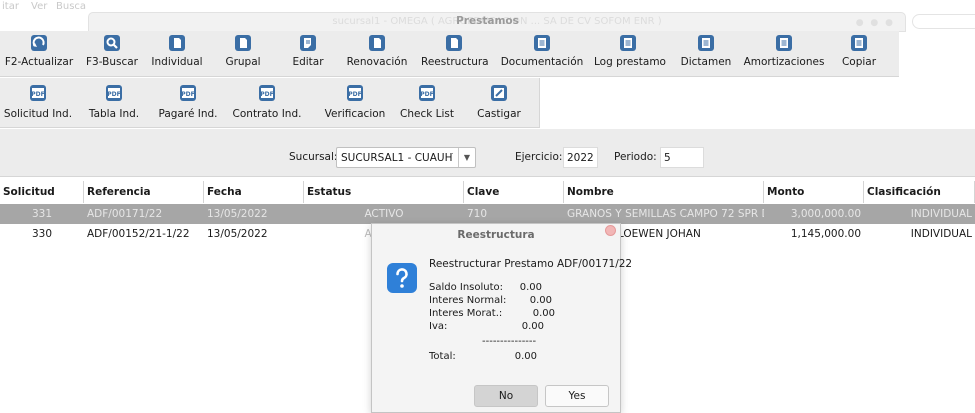 The image size is (975, 413). I want to click on cell-nombre: GRANOS Y SEMILLAS CAMPO 72 SPR DE RL, so click(665, 214).